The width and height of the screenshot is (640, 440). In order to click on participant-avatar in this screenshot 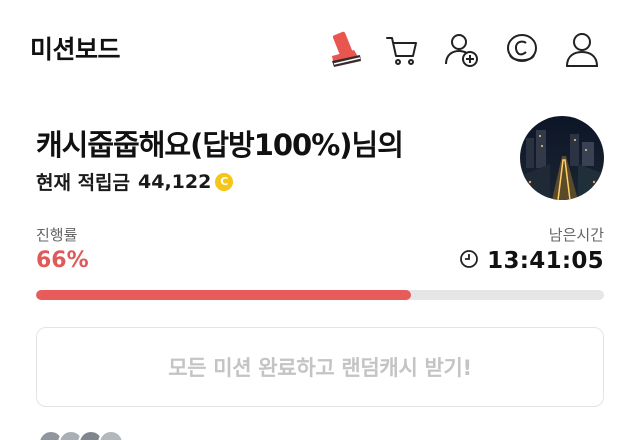, I will do `click(111, 435)`.